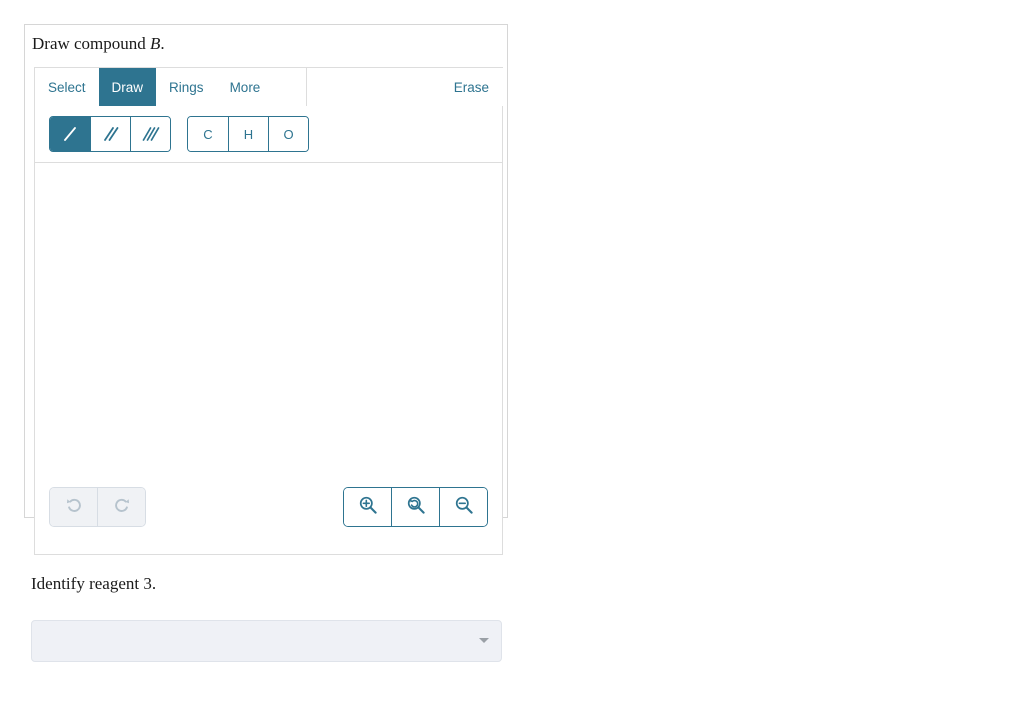 This screenshot has width=1024, height=727. I want to click on triple-bond-icon, so click(151, 134).